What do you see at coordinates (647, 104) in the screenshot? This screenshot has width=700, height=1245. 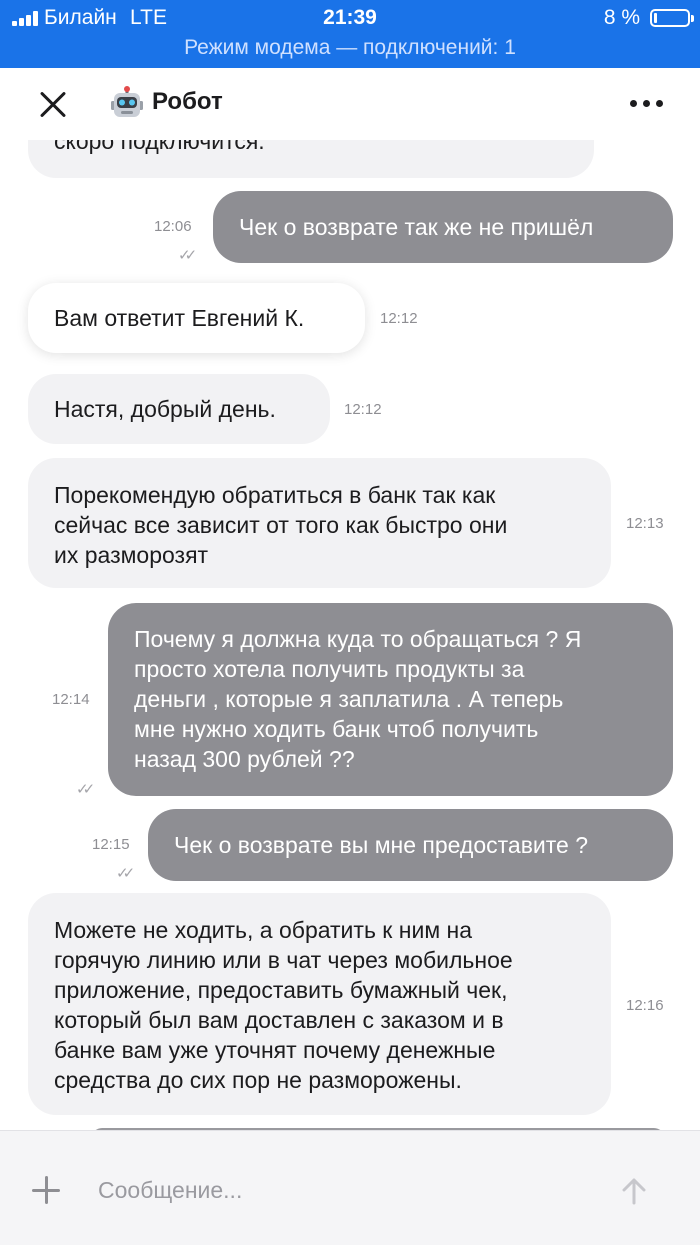 I see `more-icon` at bounding box center [647, 104].